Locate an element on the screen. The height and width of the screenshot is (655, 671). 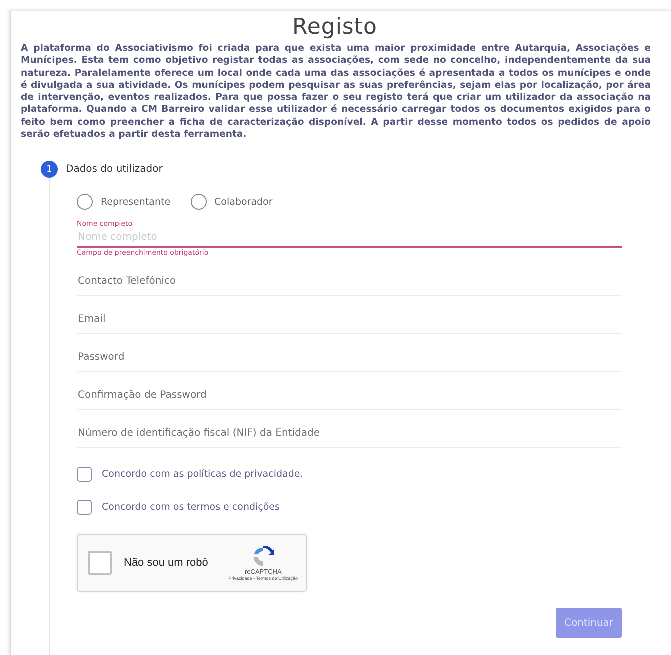
page-title: Registo is located at coordinates (335, 28).